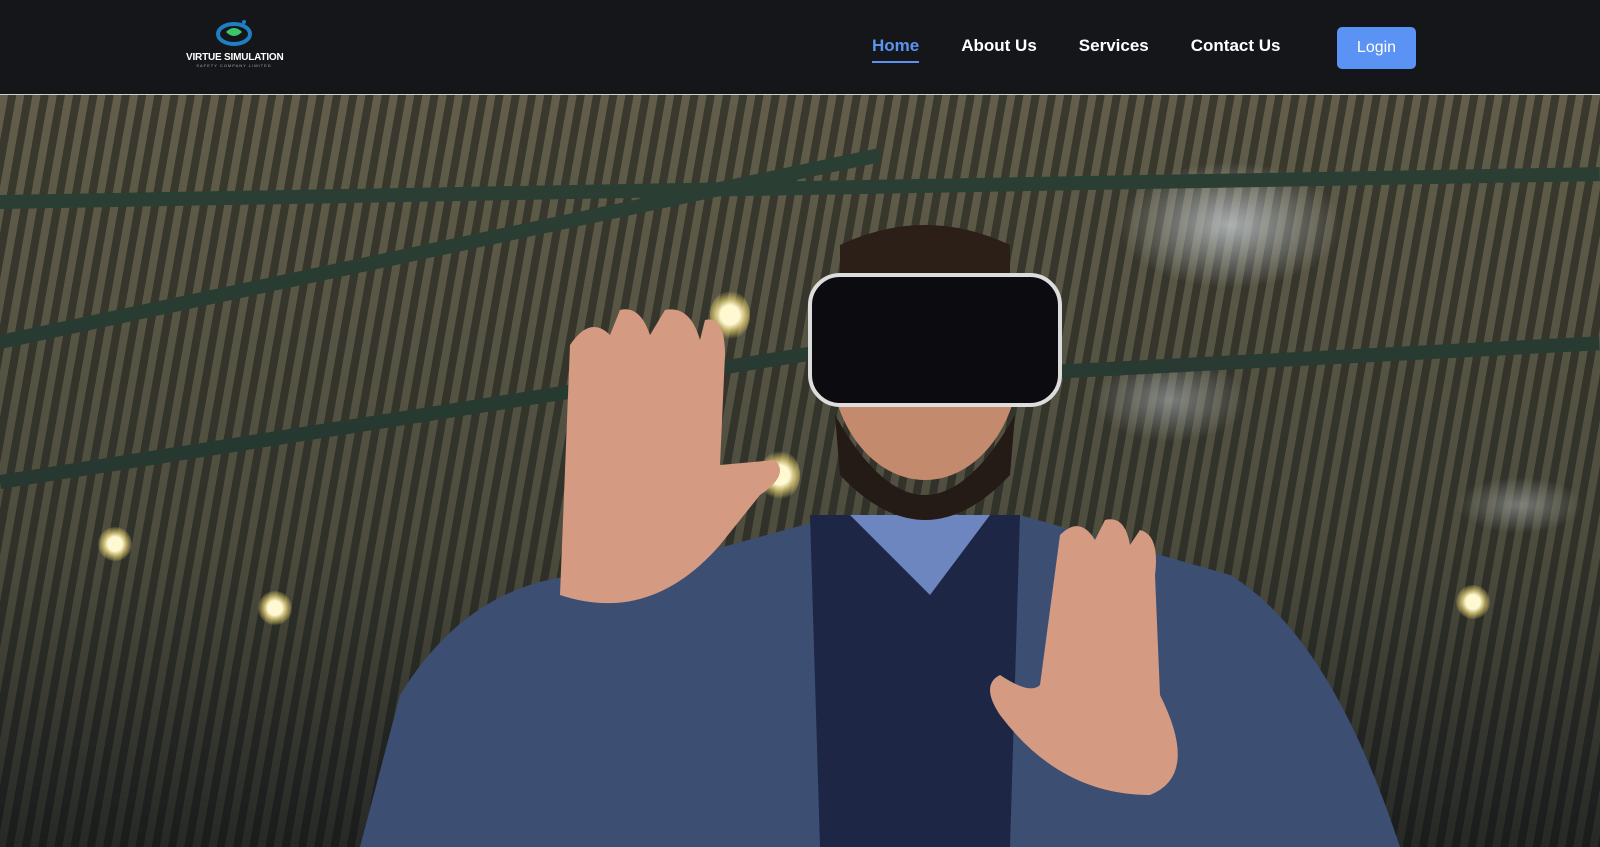 The height and width of the screenshot is (847, 1600). What do you see at coordinates (999, 49) in the screenshot?
I see `nav-about-us: About Us` at bounding box center [999, 49].